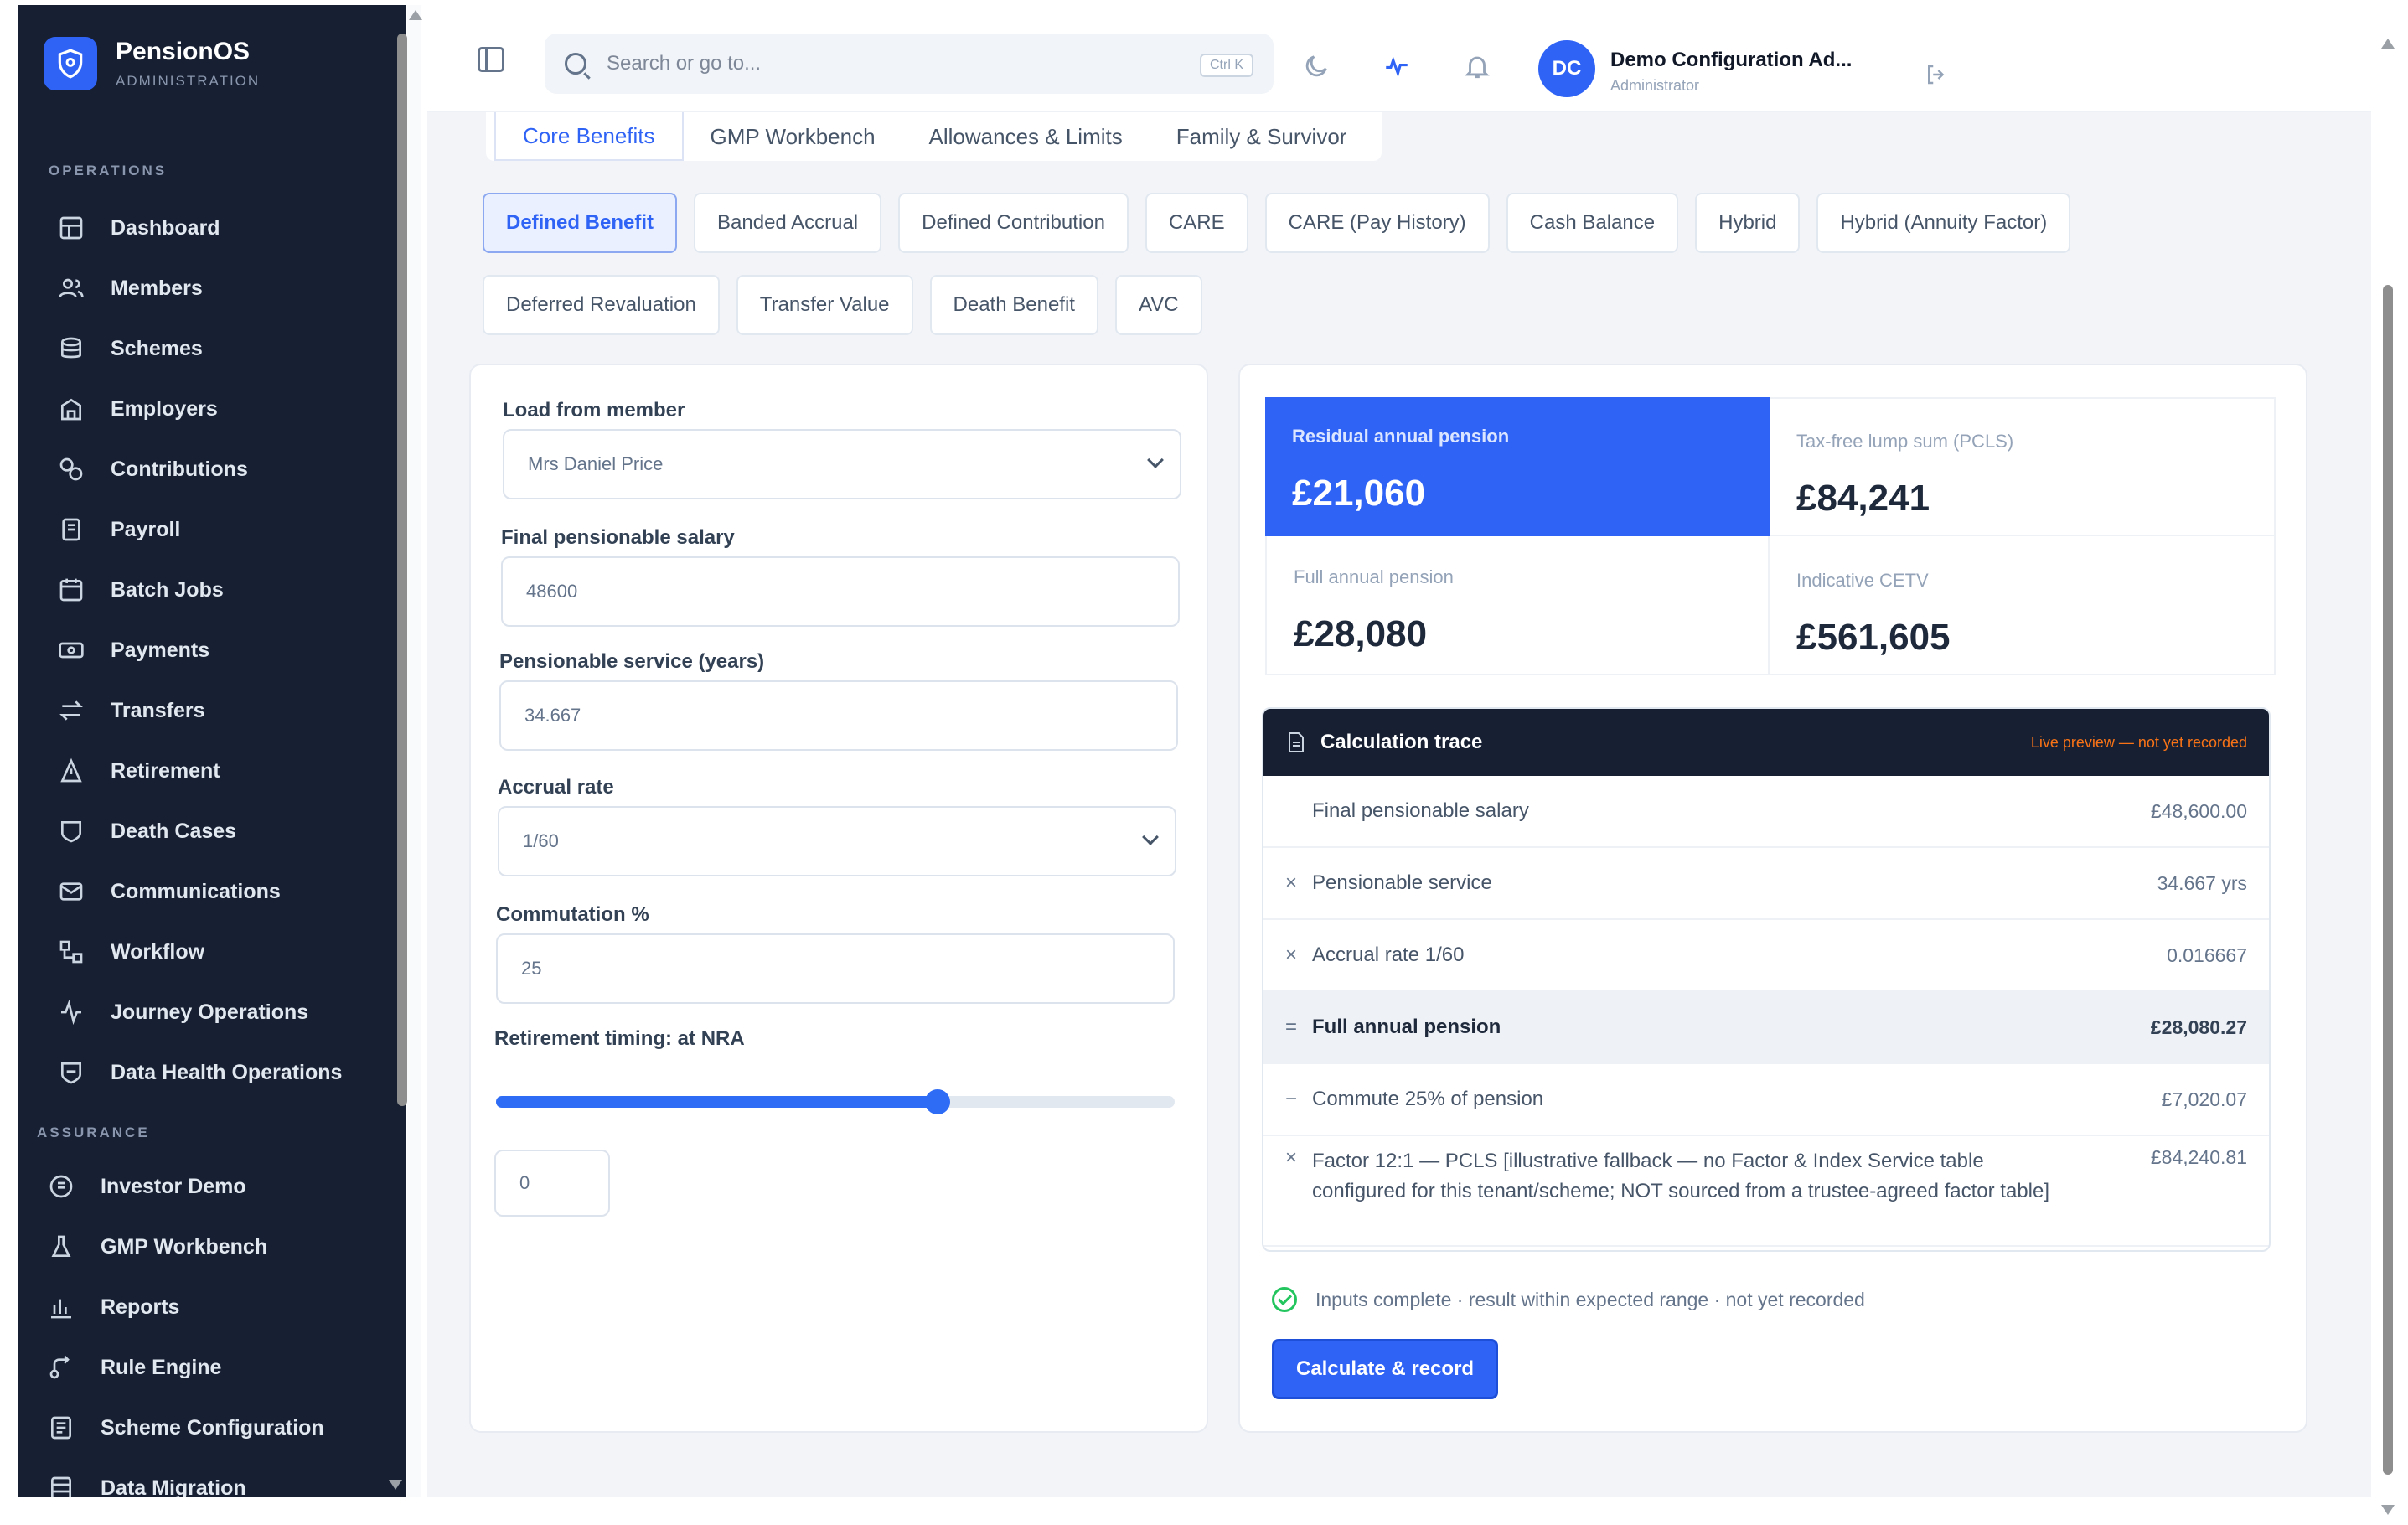 This screenshot has width=2408, height=1525. What do you see at coordinates (1385, 1369) in the screenshot?
I see `calculate-record-button: Calculate & record` at bounding box center [1385, 1369].